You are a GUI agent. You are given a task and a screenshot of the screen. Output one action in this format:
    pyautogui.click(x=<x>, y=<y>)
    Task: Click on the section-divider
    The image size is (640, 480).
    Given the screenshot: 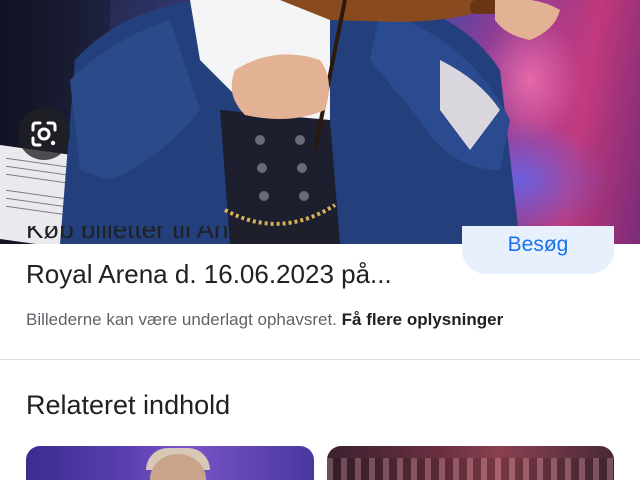 What is the action you would take?
    pyautogui.click(x=320, y=359)
    